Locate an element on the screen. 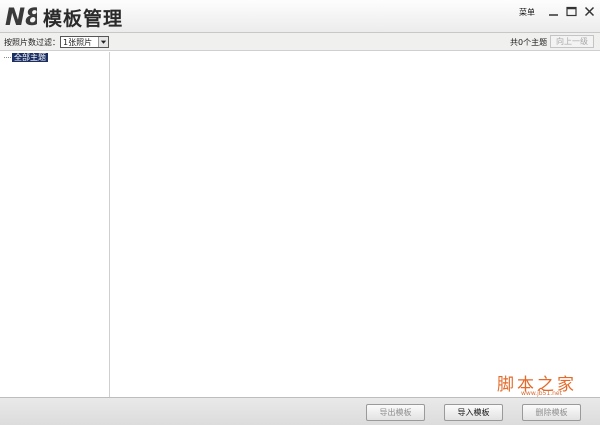 This screenshot has height=425, width=600. minimize-icon is located at coordinates (553, 11).